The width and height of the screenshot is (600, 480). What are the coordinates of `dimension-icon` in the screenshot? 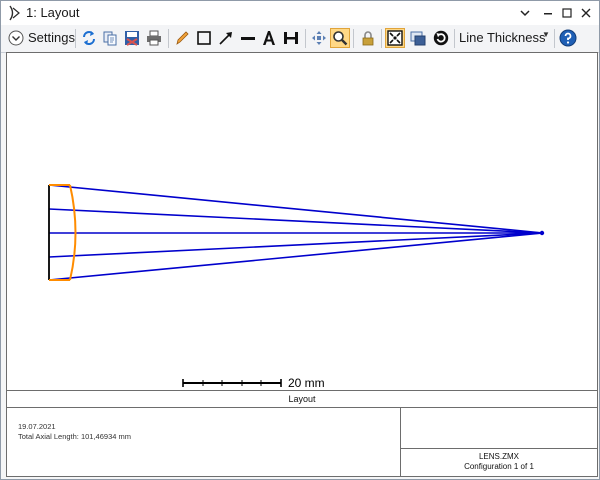 It's located at (291, 38).